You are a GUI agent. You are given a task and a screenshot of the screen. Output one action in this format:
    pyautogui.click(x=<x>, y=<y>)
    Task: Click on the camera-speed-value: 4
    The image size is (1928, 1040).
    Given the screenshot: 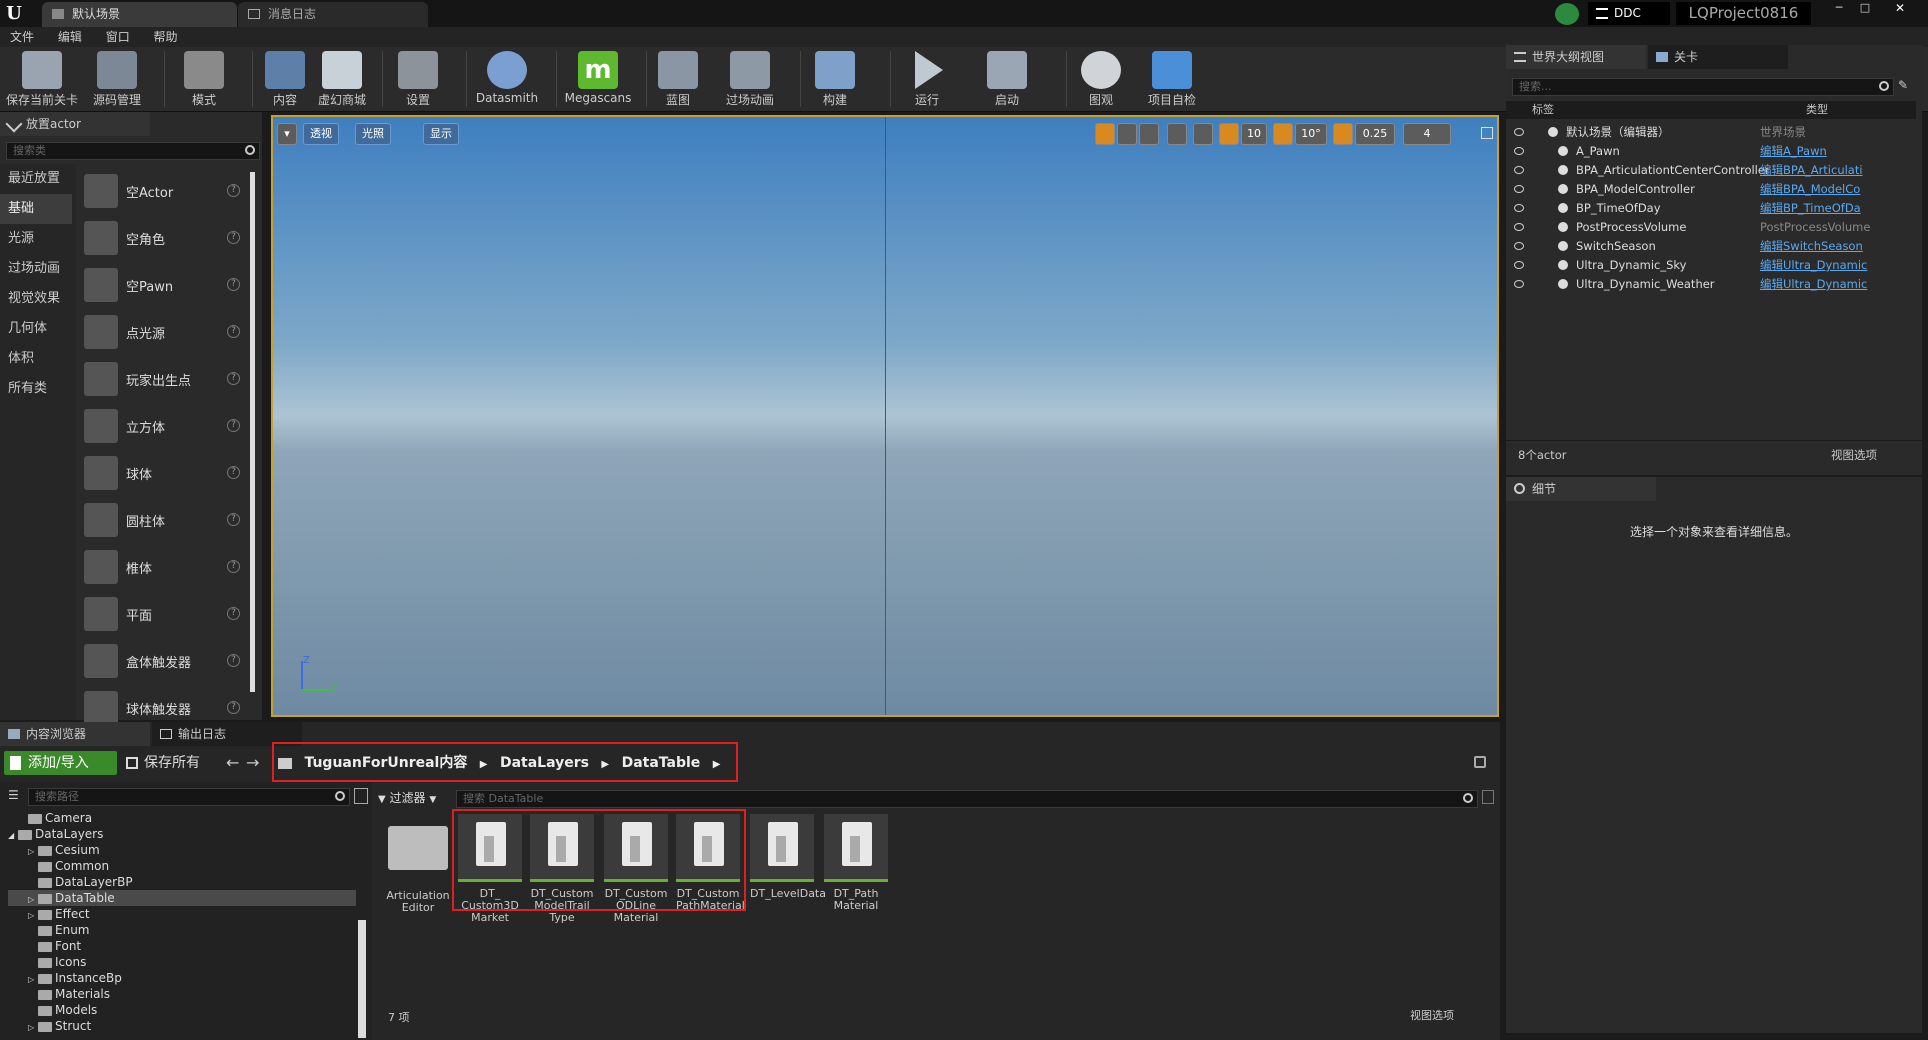 What is the action you would take?
    pyautogui.click(x=1427, y=134)
    